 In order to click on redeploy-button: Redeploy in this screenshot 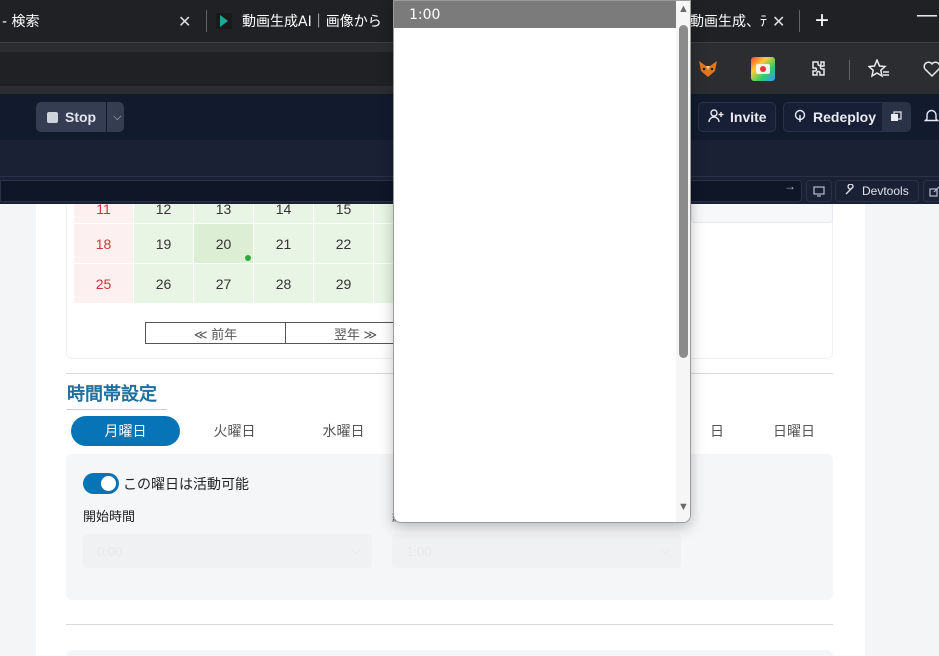, I will do `click(847, 117)`.